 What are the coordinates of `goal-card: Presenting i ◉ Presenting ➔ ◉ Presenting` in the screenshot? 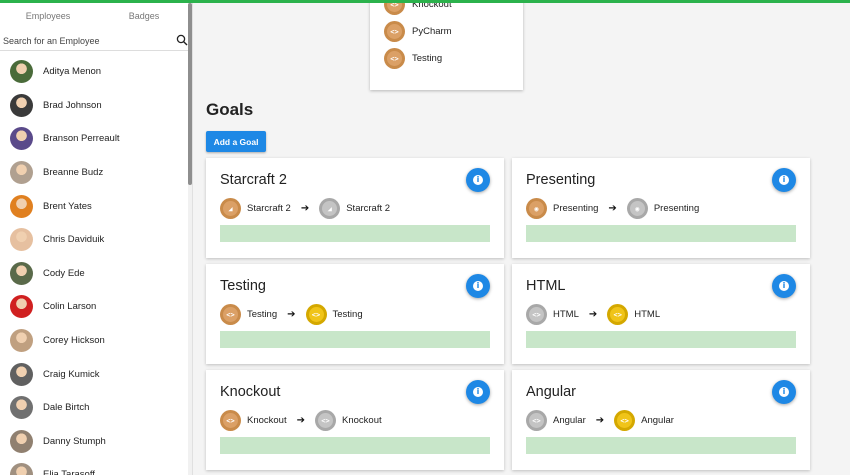 It's located at (661, 208).